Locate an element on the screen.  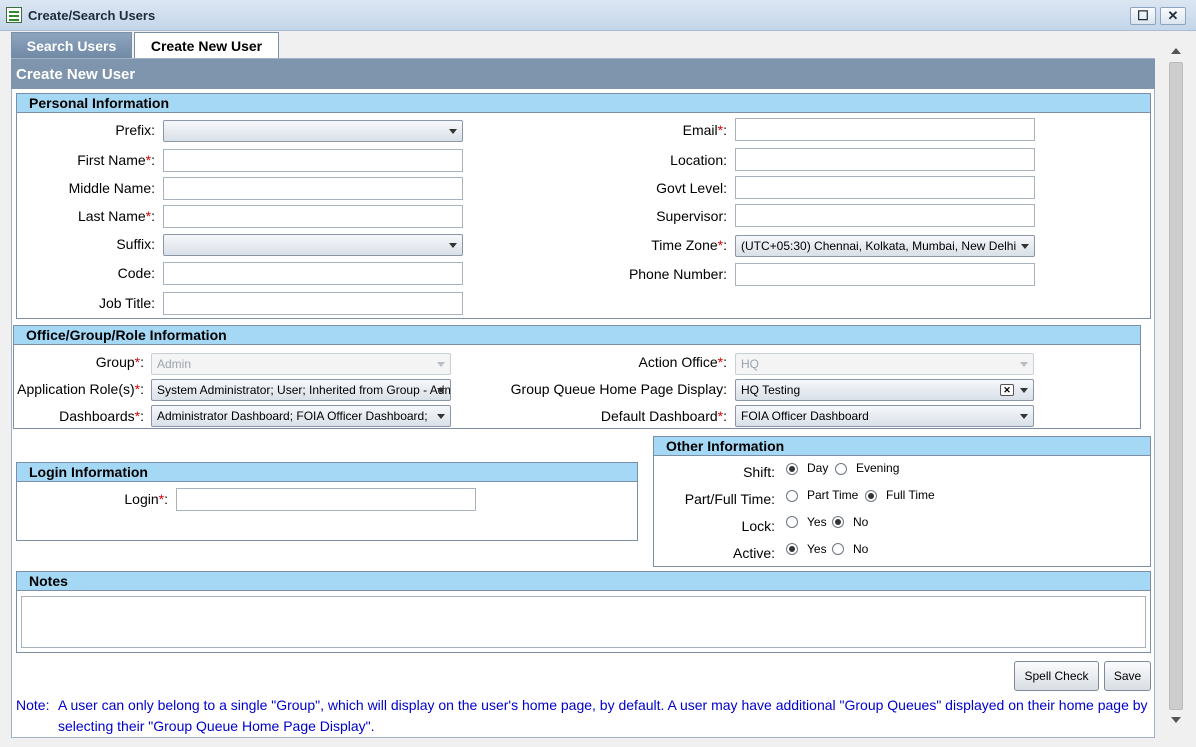
email-label: Email*: is located at coordinates (704, 130).